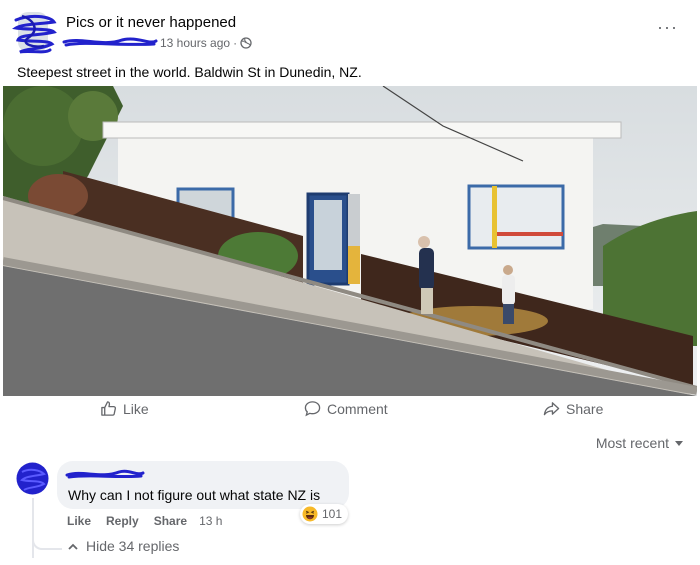 The height and width of the screenshot is (565, 700). I want to click on chevron-down-icon, so click(679, 443).